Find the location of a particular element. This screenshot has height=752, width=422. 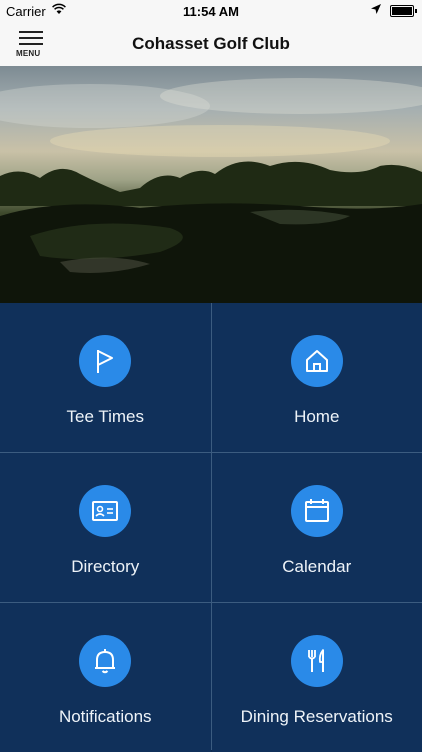

tile-label: Dining Reservations is located at coordinates (317, 717).